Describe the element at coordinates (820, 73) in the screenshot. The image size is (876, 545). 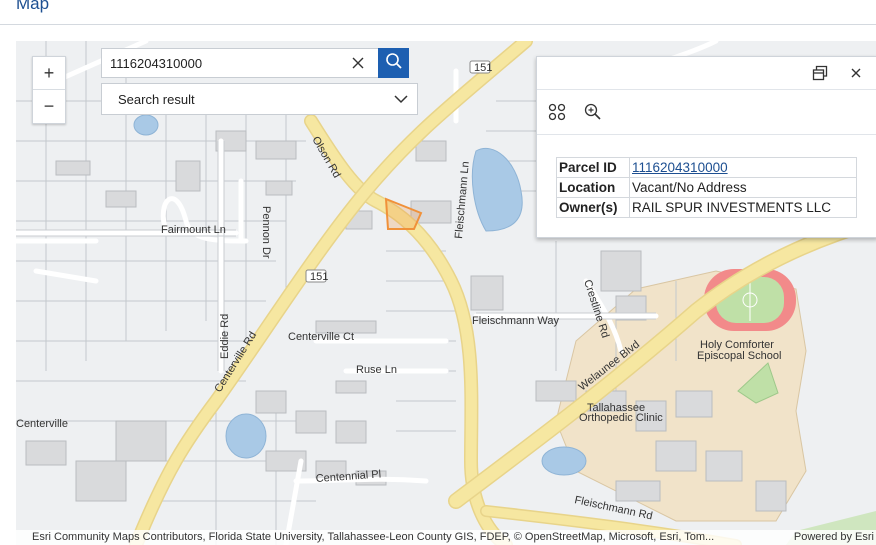
I see `dock-icon` at that location.